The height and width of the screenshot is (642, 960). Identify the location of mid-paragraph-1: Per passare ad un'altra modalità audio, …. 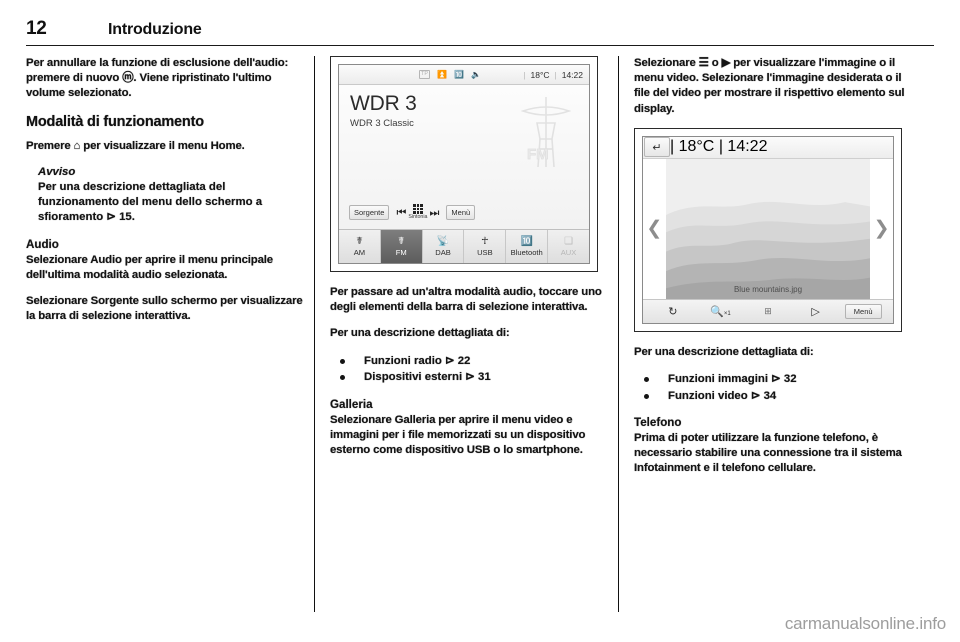
(466, 300).